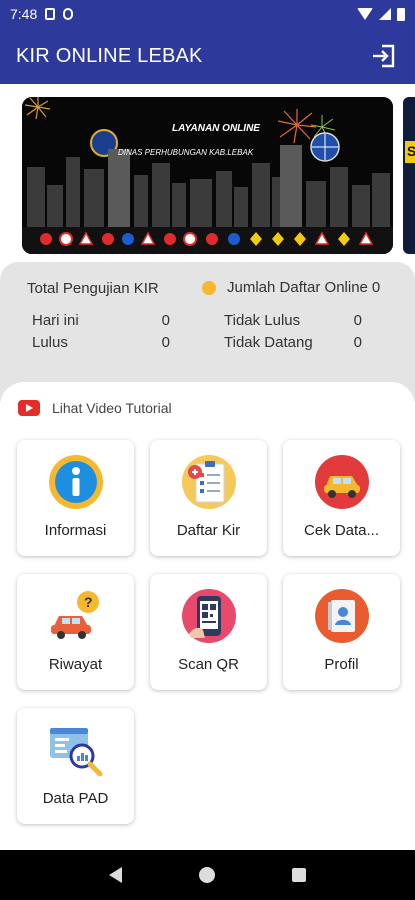 Image resolution: width=415 pixels, height=900 pixels. I want to click on stat-hari-ini: Hari ini 0, so click(101, 320).